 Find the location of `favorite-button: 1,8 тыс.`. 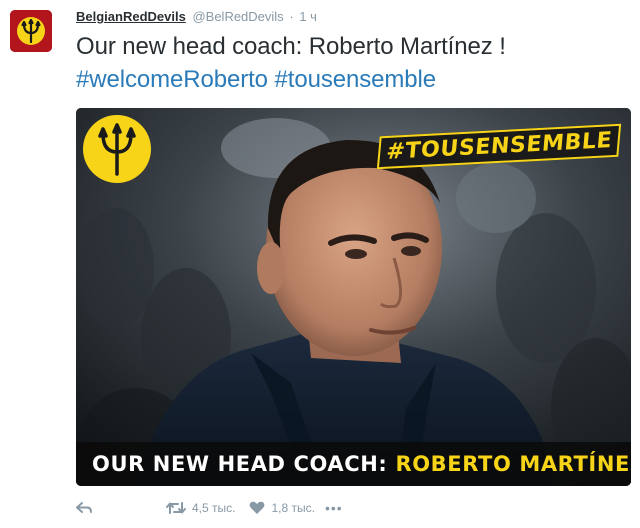

favorite-button: 1,8 тыс. is located at coordinates (282, 508).